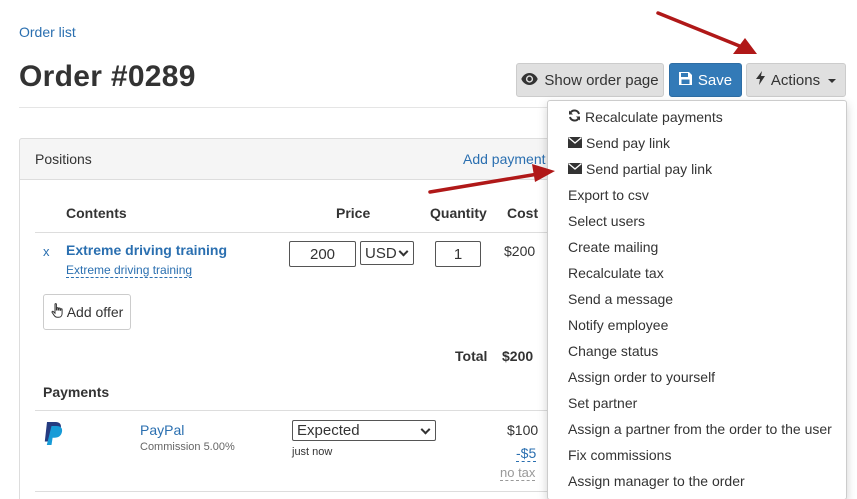  What do you see at coordinates (832, 81) in the screenshot?
I see `caret-down-icon` at bounding box center [832, 81].